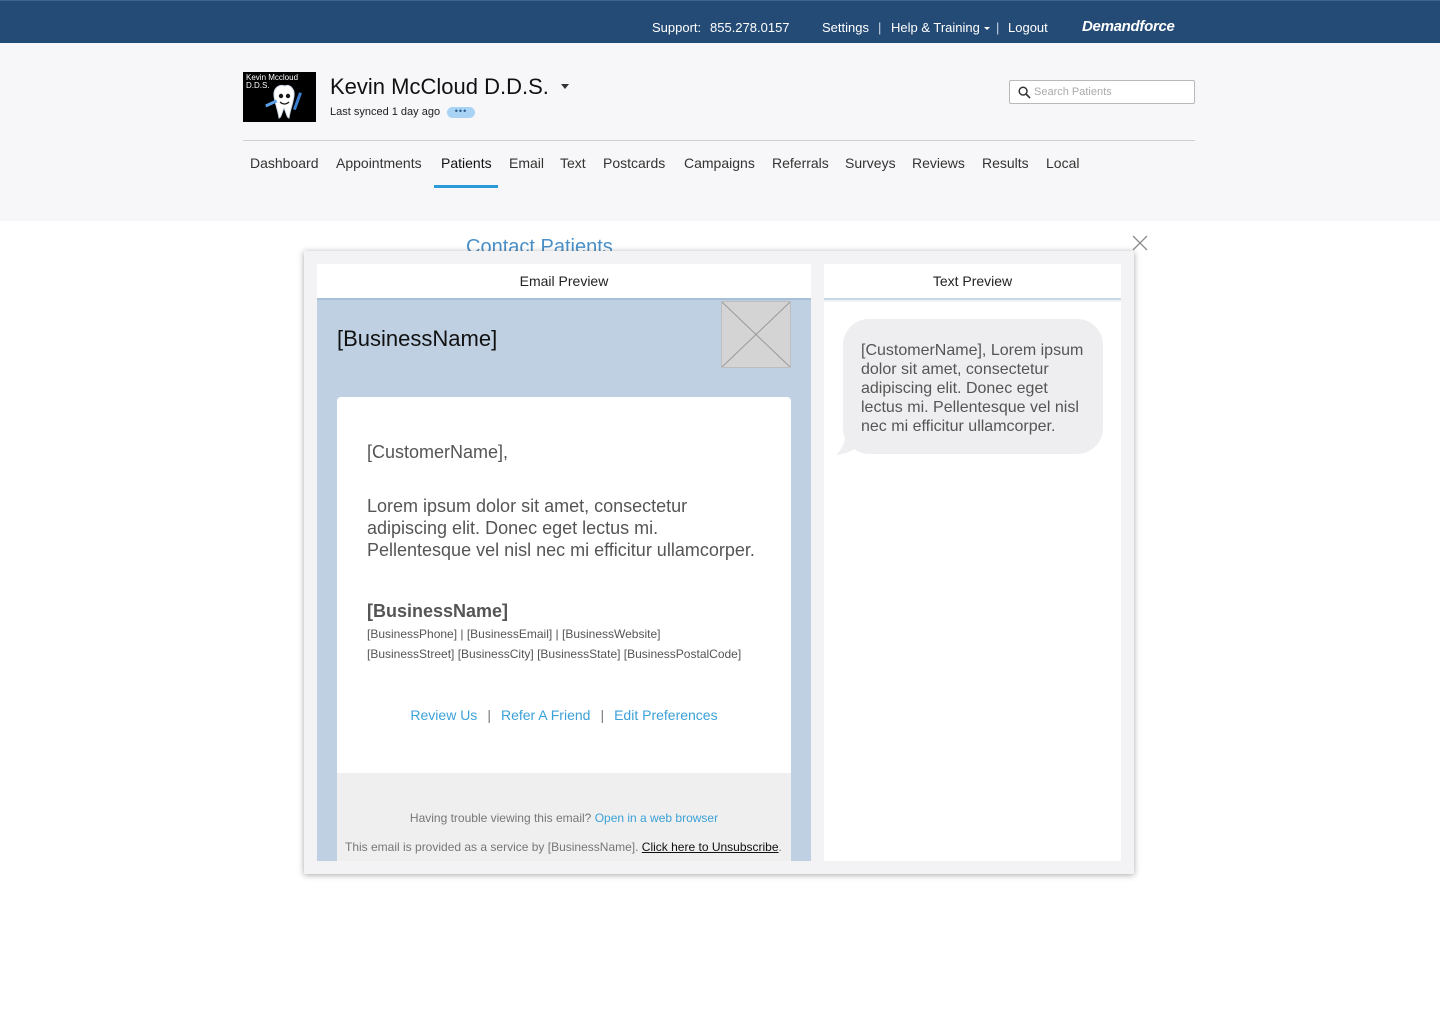 The width and height of the screenshot is (1440, 1024). I want to click on nav-local: Local, so click(1062, 163).